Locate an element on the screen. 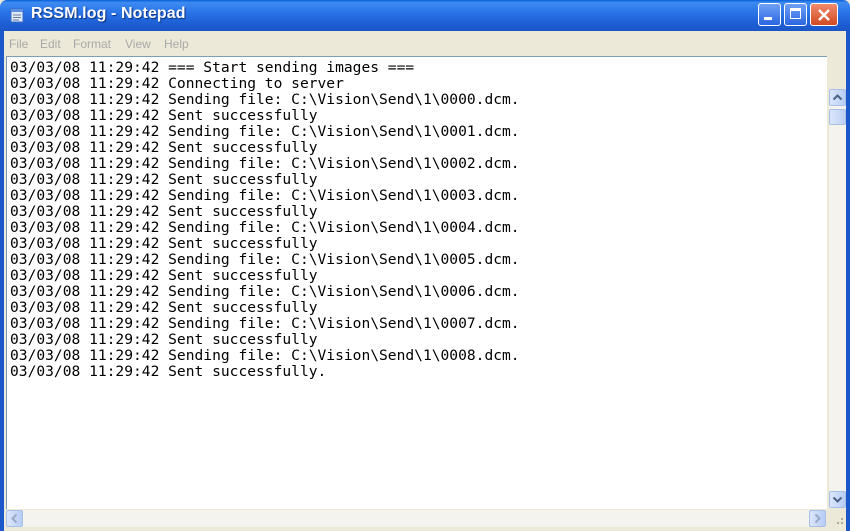 Image resolution: width=850 pixels, height=531 pixels. chevron-right-icon is located at coordinates (817, 518).